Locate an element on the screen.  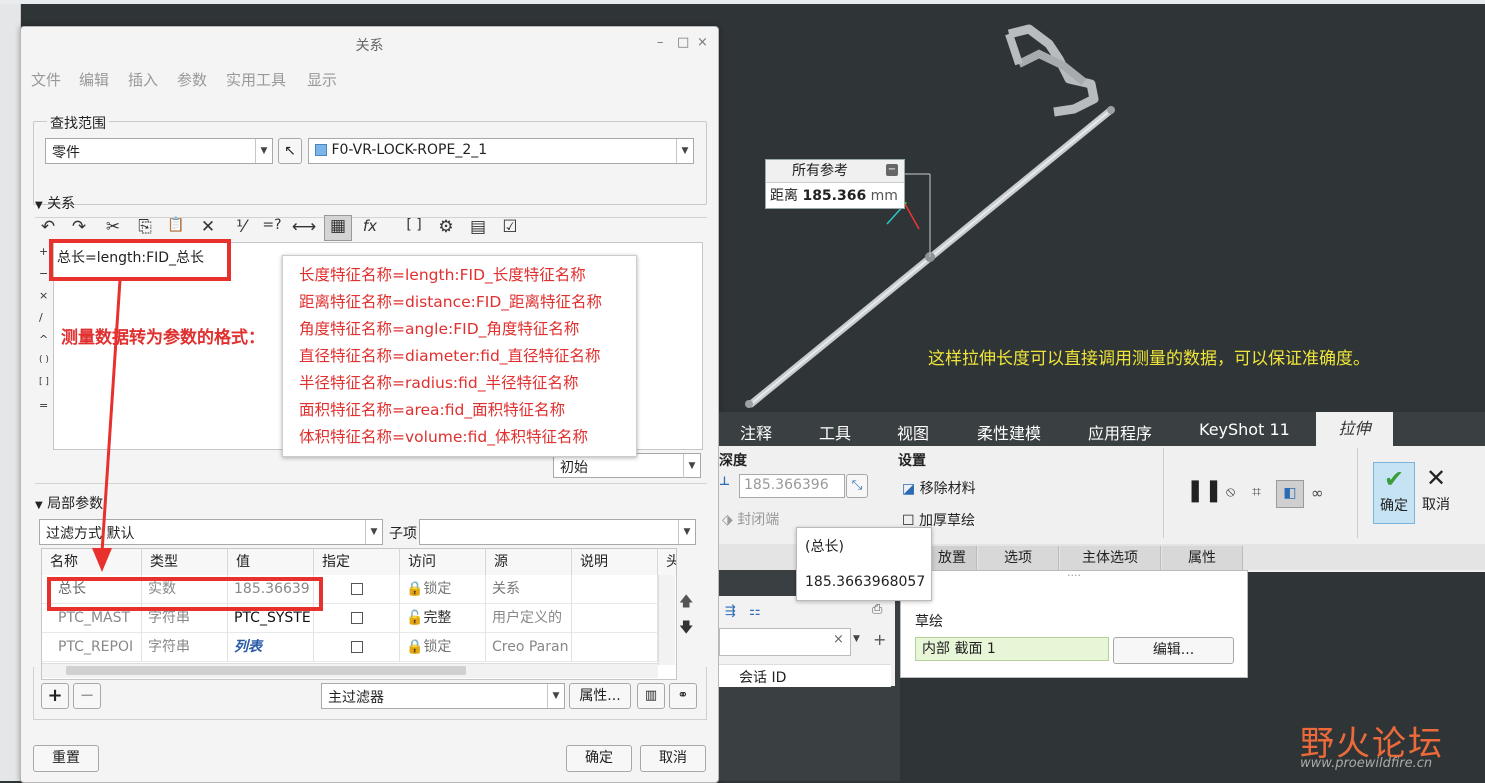
clear-icon: × is located at coordinates (838, 639).